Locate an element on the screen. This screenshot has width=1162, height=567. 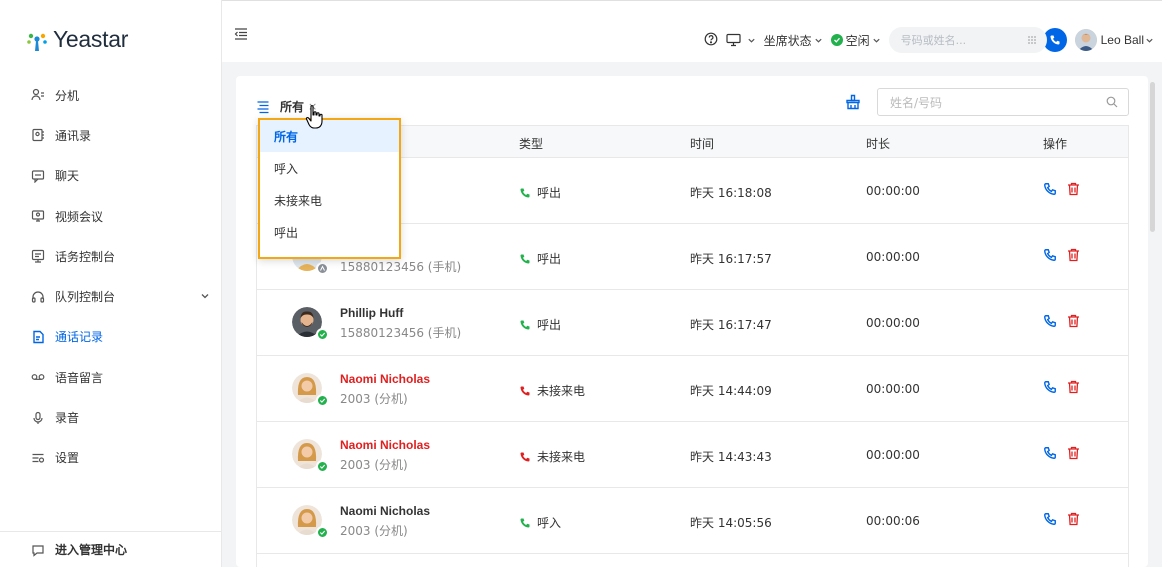
contact-name: Phillip Huff is located at coordinates (372, 313).